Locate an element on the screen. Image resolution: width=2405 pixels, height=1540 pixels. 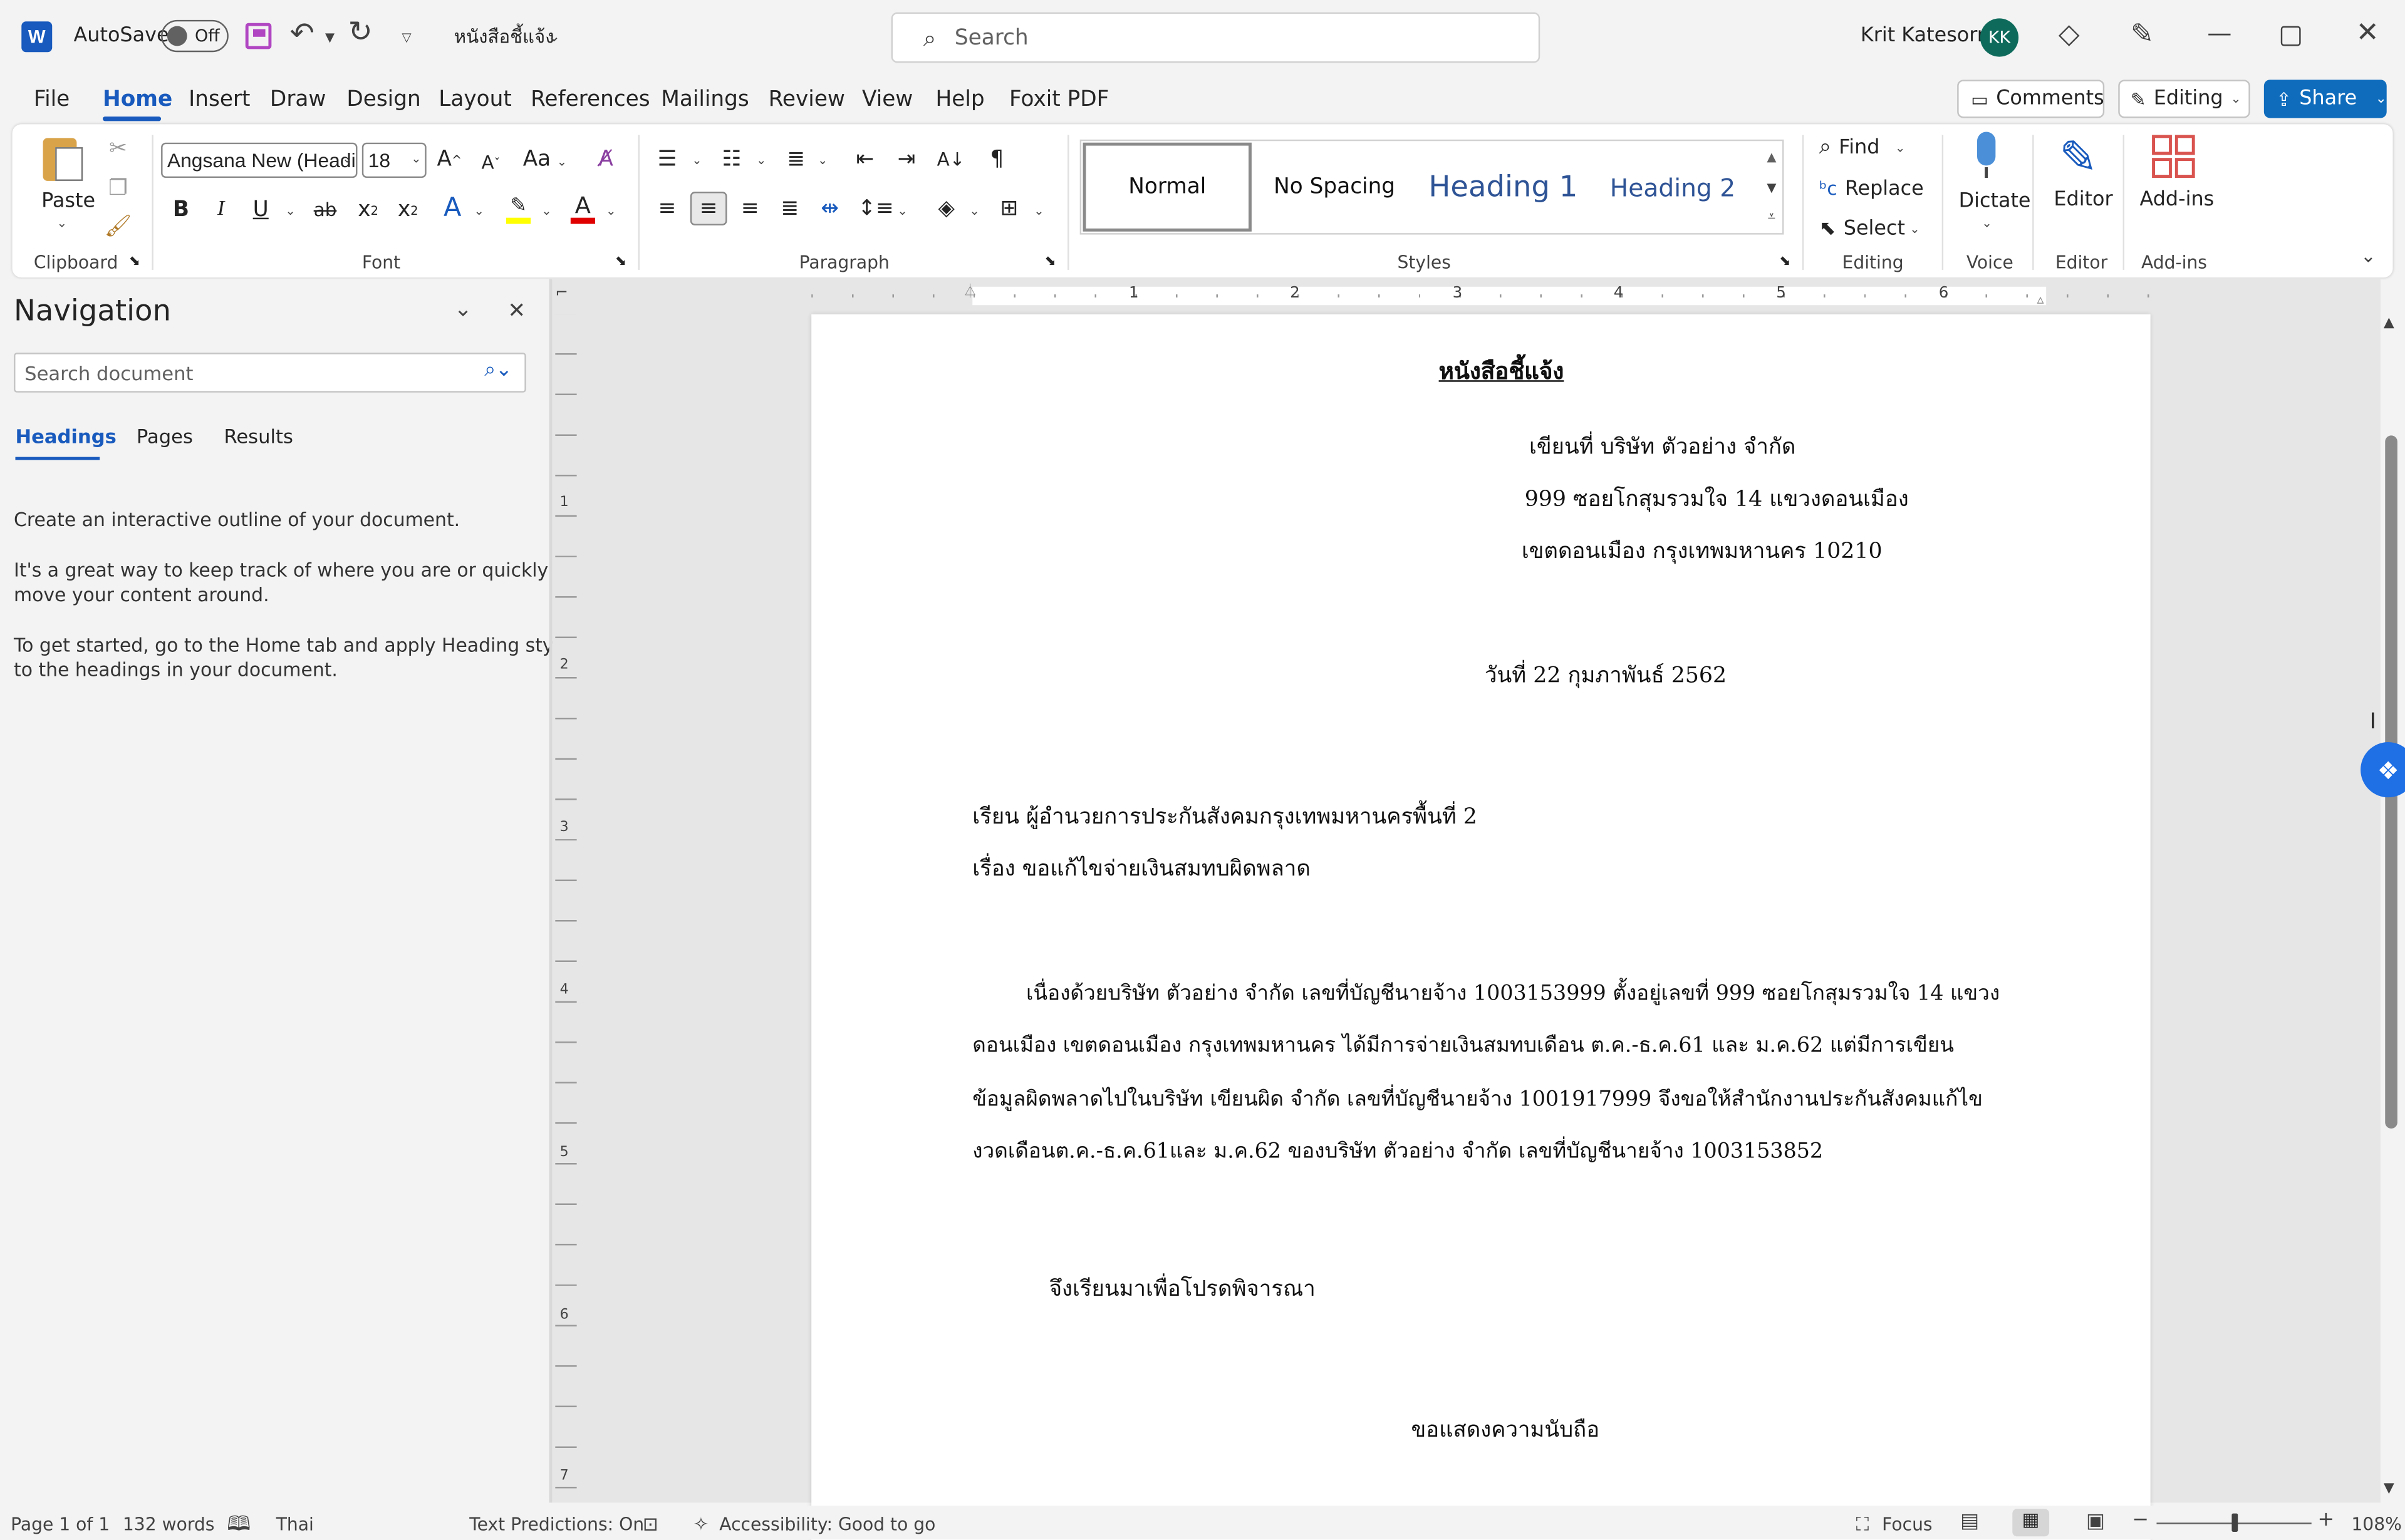
highlight-chevron-icon: ⌄ is located at coordinates (546, 211).